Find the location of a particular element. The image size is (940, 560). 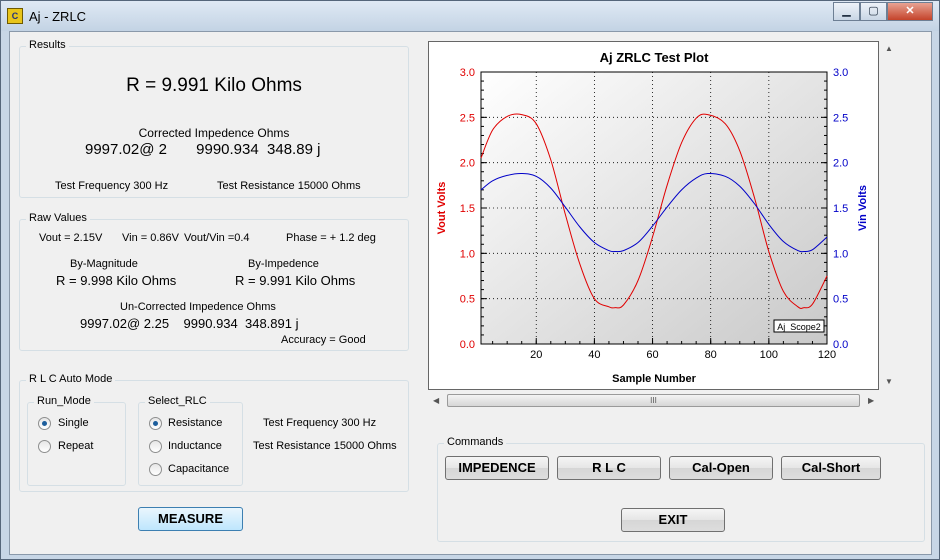

x-tick-label: 40 is located at coordinates (594, 355).